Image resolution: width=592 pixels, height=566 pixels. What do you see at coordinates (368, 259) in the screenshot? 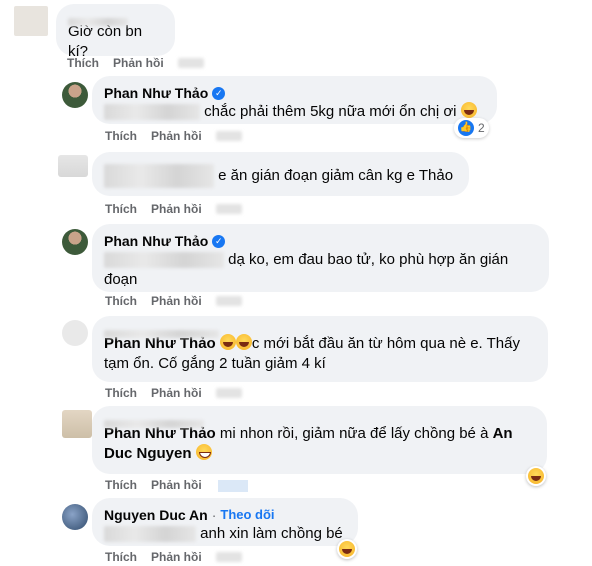
I see `comment-text: dạ ko, em đau bao tử, ko phù hợp ăn gián` at bounding box center [368, 259].